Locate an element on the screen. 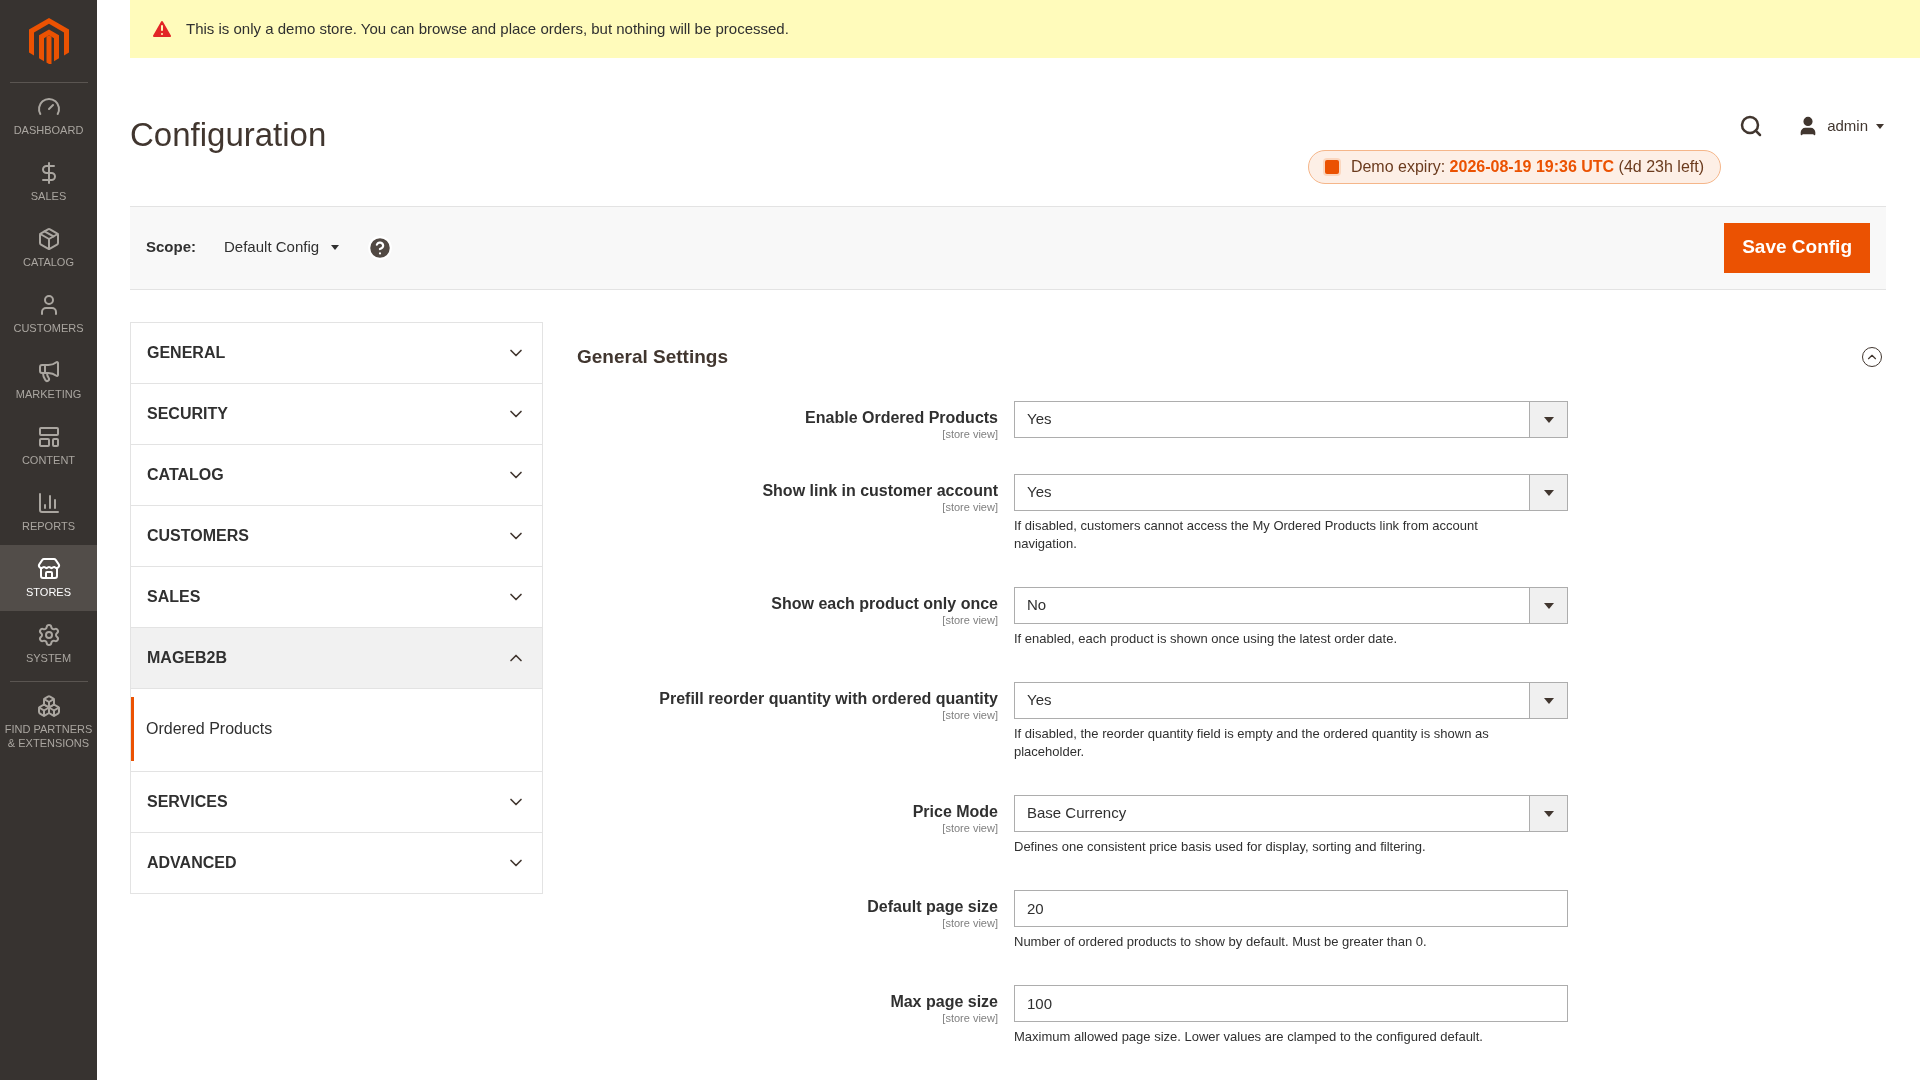 The width and height of the screenshot is (1920, 1080). field-label: Default page size is located at coordinates (932, 907).